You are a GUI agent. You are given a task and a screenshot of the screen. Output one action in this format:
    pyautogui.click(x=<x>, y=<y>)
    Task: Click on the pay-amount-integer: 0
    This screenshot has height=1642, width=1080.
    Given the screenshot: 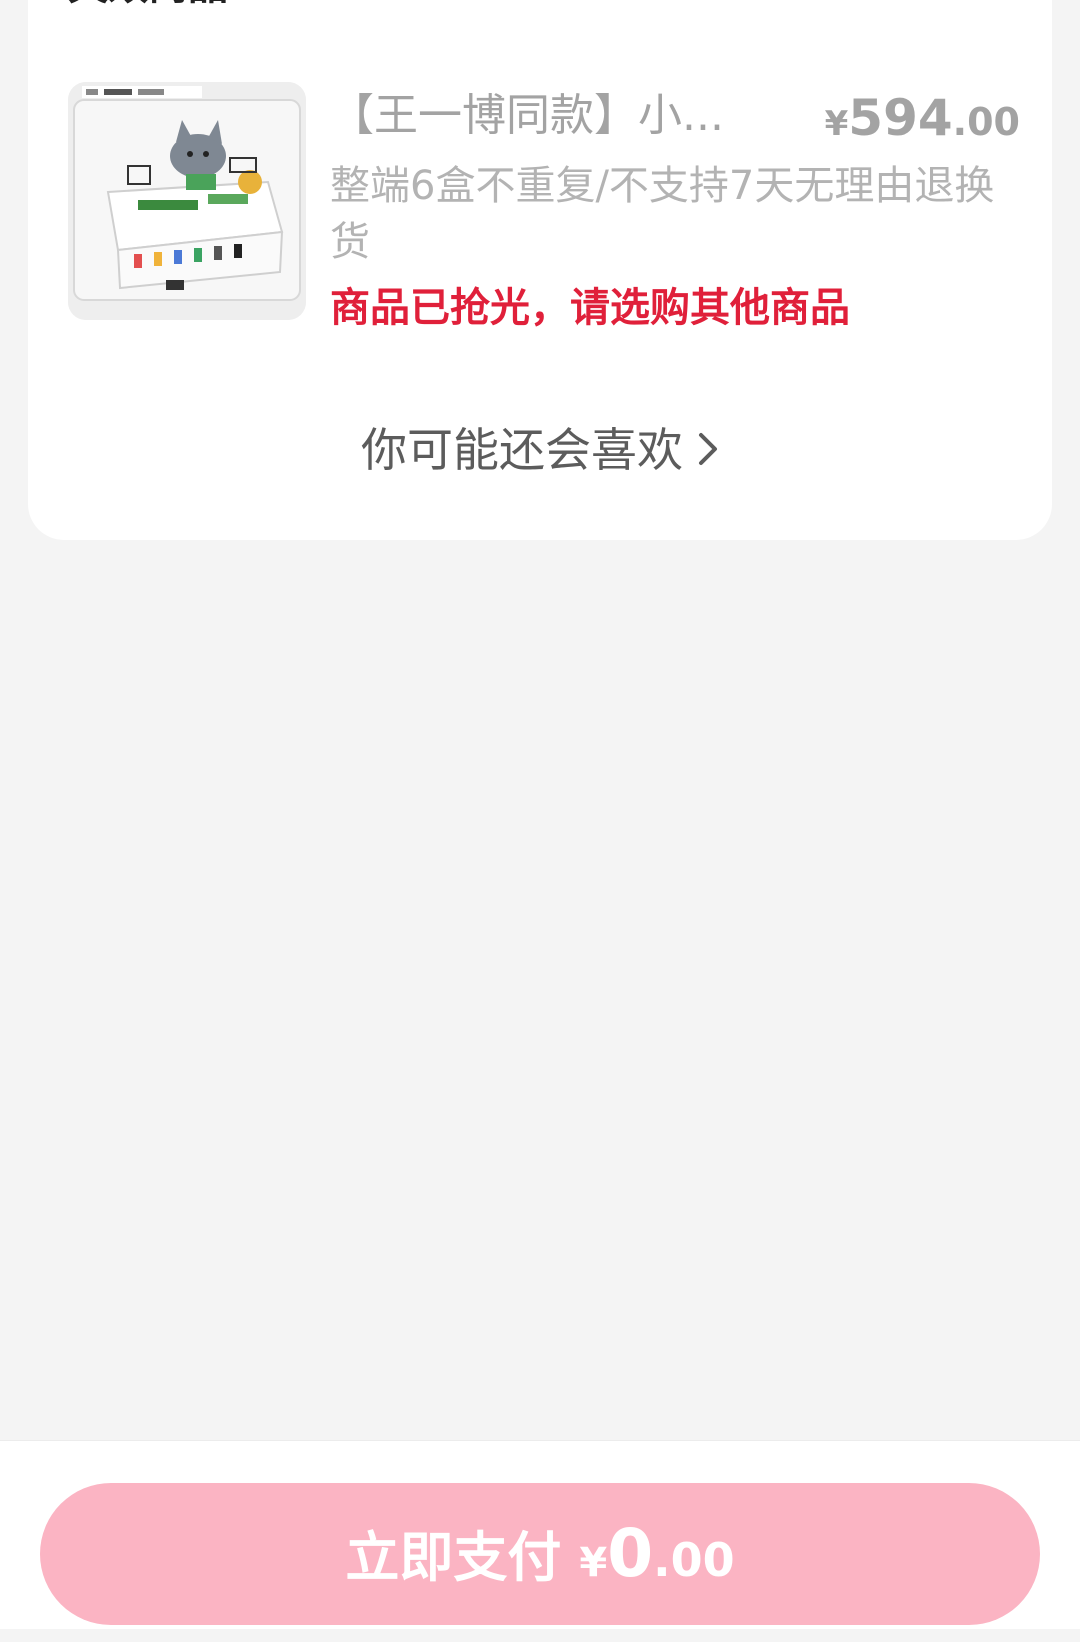 What is the action you would take?
    pyautogui.click(x=630, y=1553)
    